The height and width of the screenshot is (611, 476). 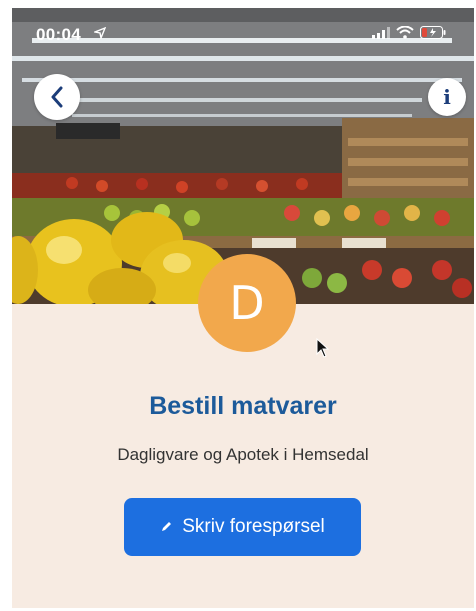 What do you see at coordinates (405, 32) in the screenshot?
I see `wifi-icon` at bounding box center [405, 32].